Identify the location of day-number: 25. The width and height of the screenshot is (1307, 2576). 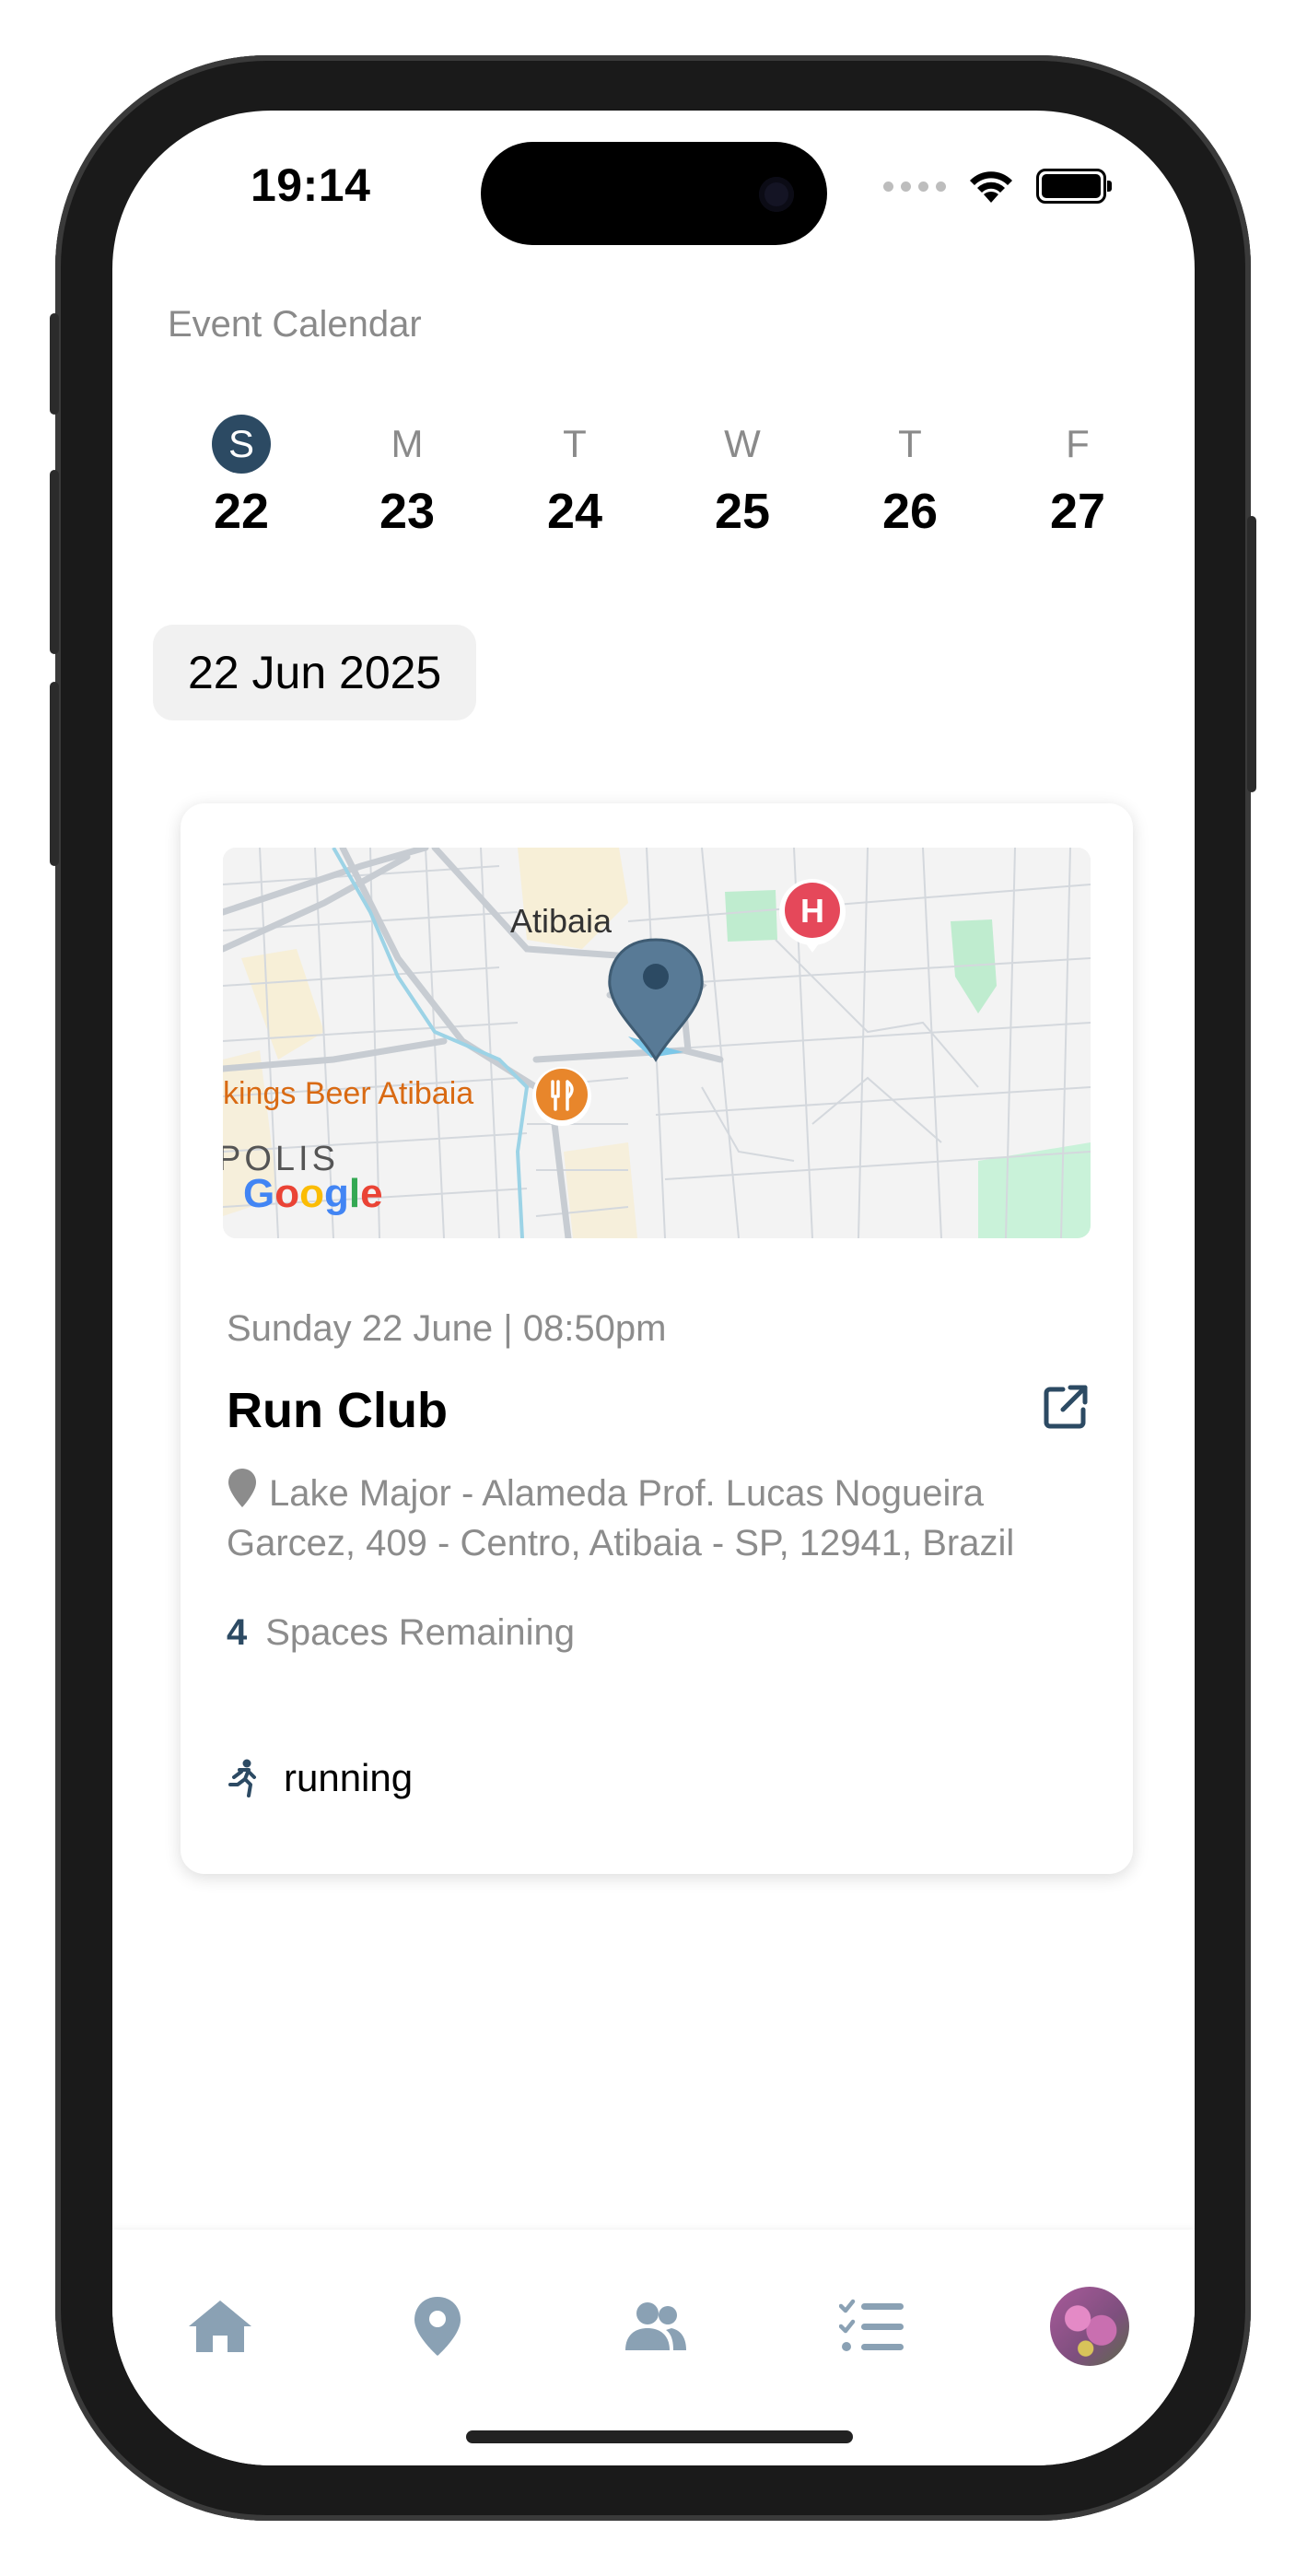
(743, 511).